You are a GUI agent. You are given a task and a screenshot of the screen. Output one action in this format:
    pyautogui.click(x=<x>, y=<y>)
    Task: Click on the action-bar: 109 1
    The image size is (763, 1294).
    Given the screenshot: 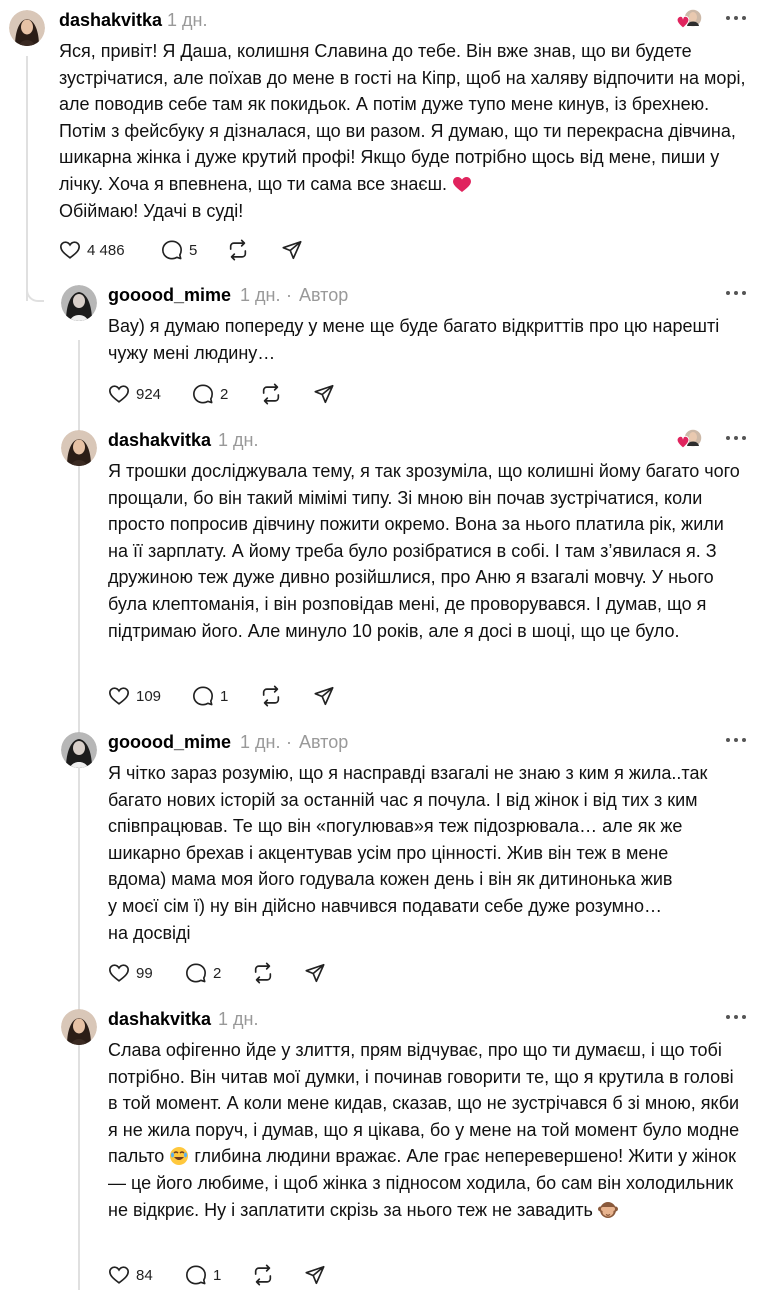 What is the action you would take?
    pyautogui.click(x=248, y=696)
    